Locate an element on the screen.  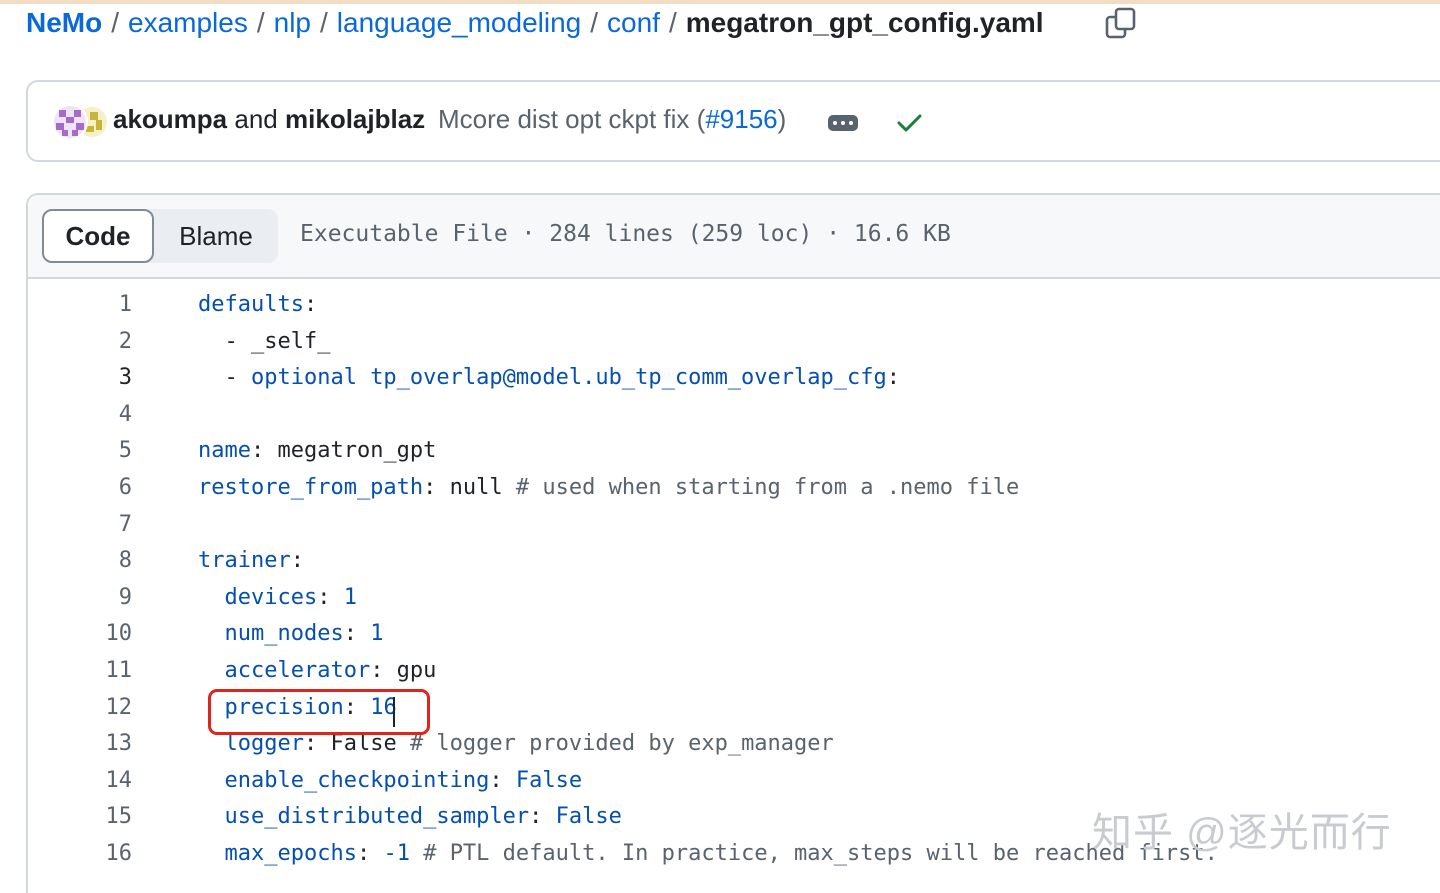
code-line: 4 is located at coordinates (734, 415).